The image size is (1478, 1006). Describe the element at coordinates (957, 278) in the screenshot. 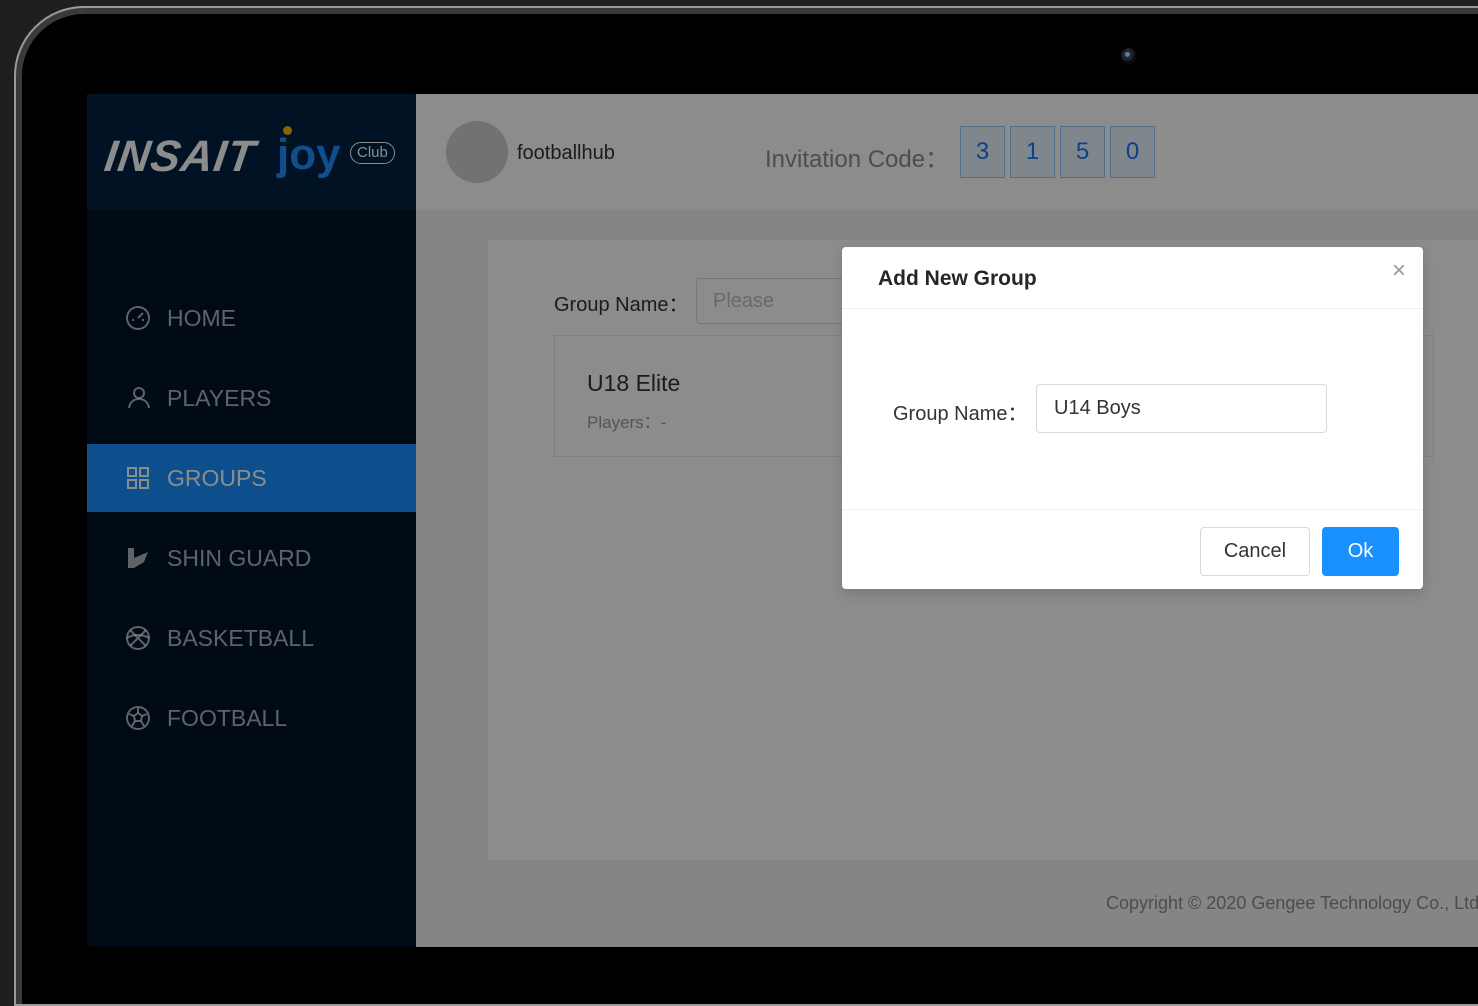

I see `modal-title: Add New Group` at that location.